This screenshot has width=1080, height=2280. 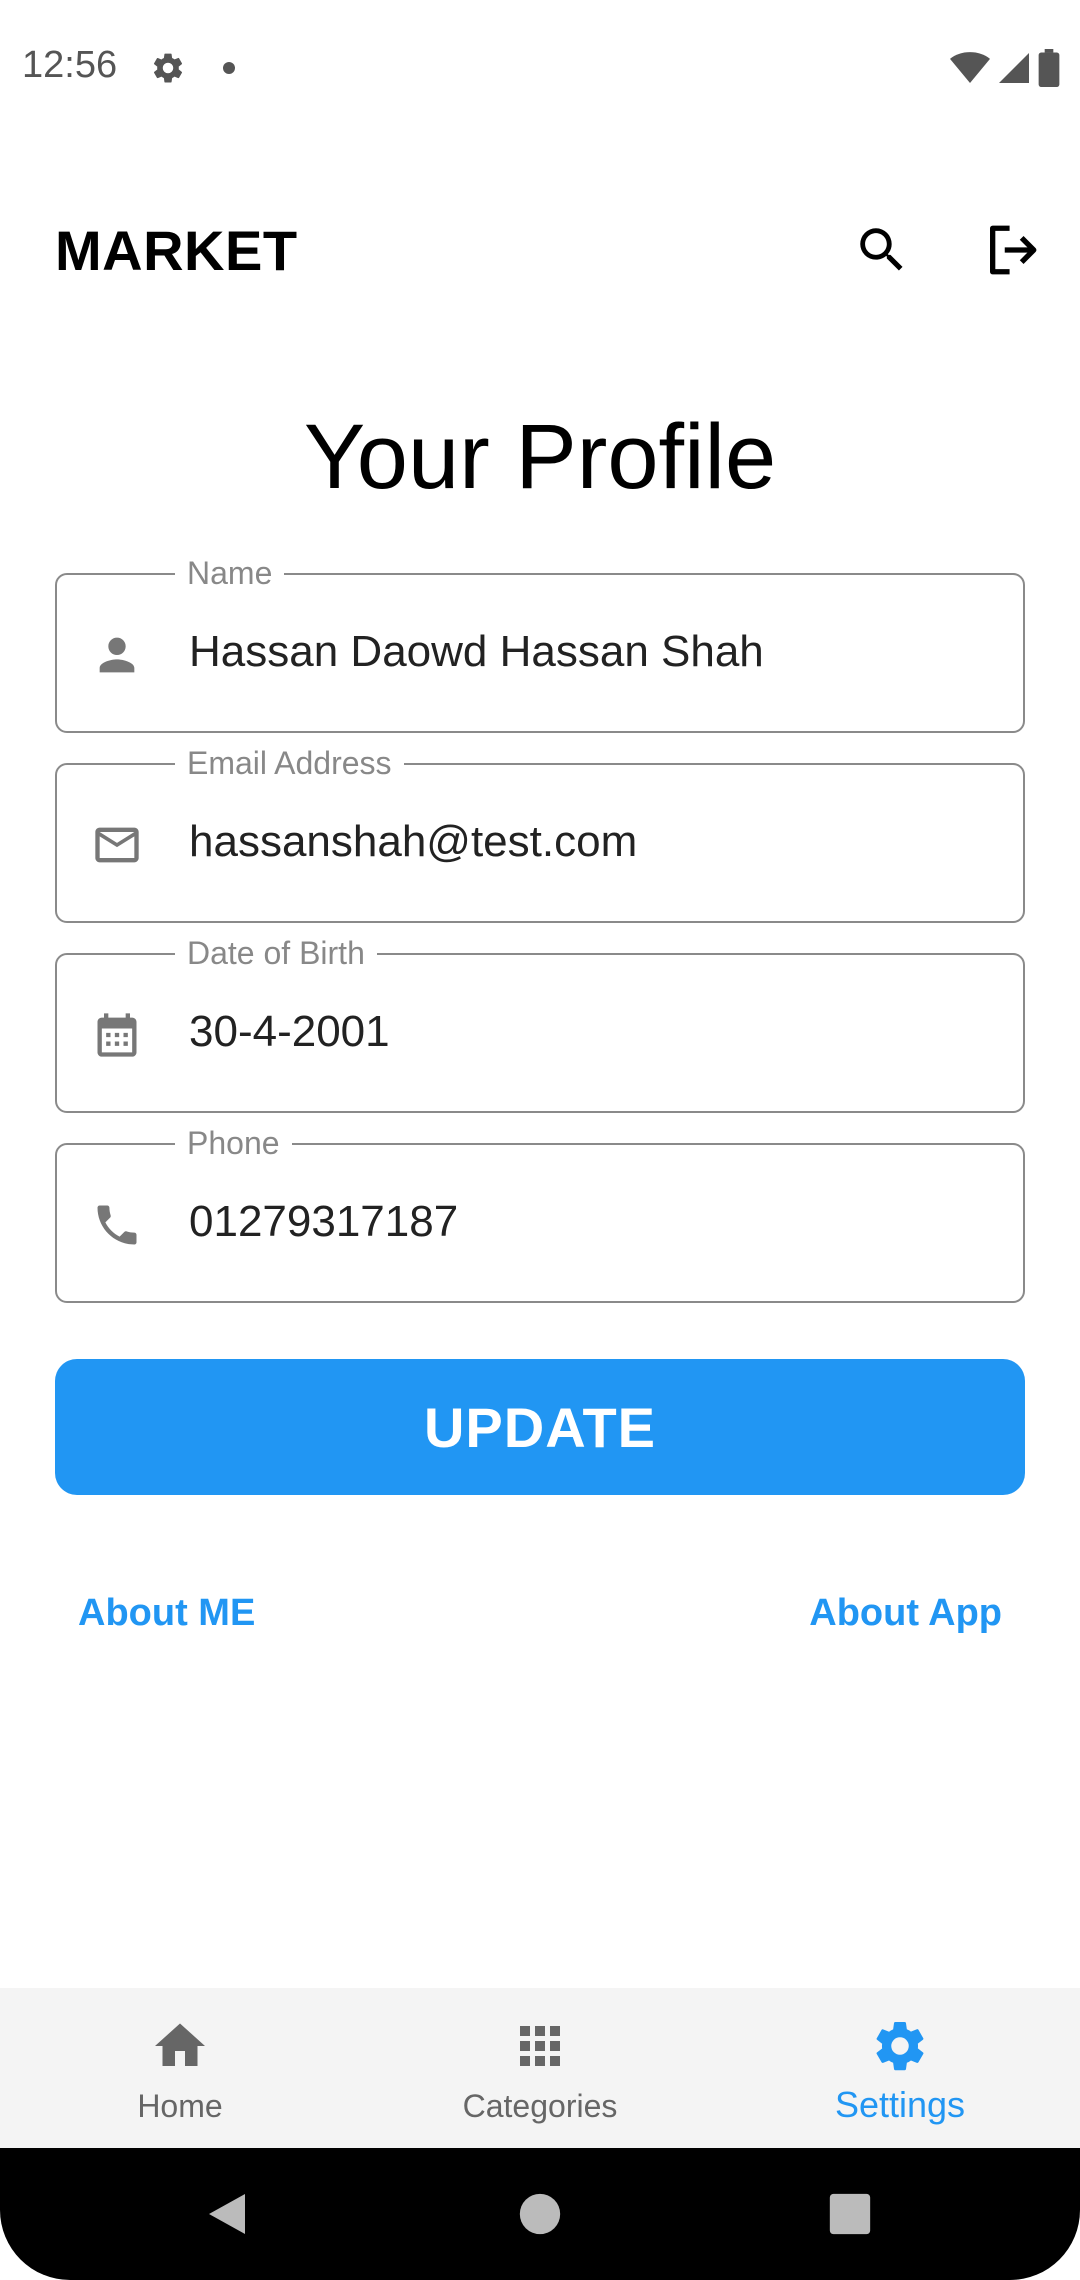 I want to click on email-input: hassanshah@test.com, so click(x=413, y=842).